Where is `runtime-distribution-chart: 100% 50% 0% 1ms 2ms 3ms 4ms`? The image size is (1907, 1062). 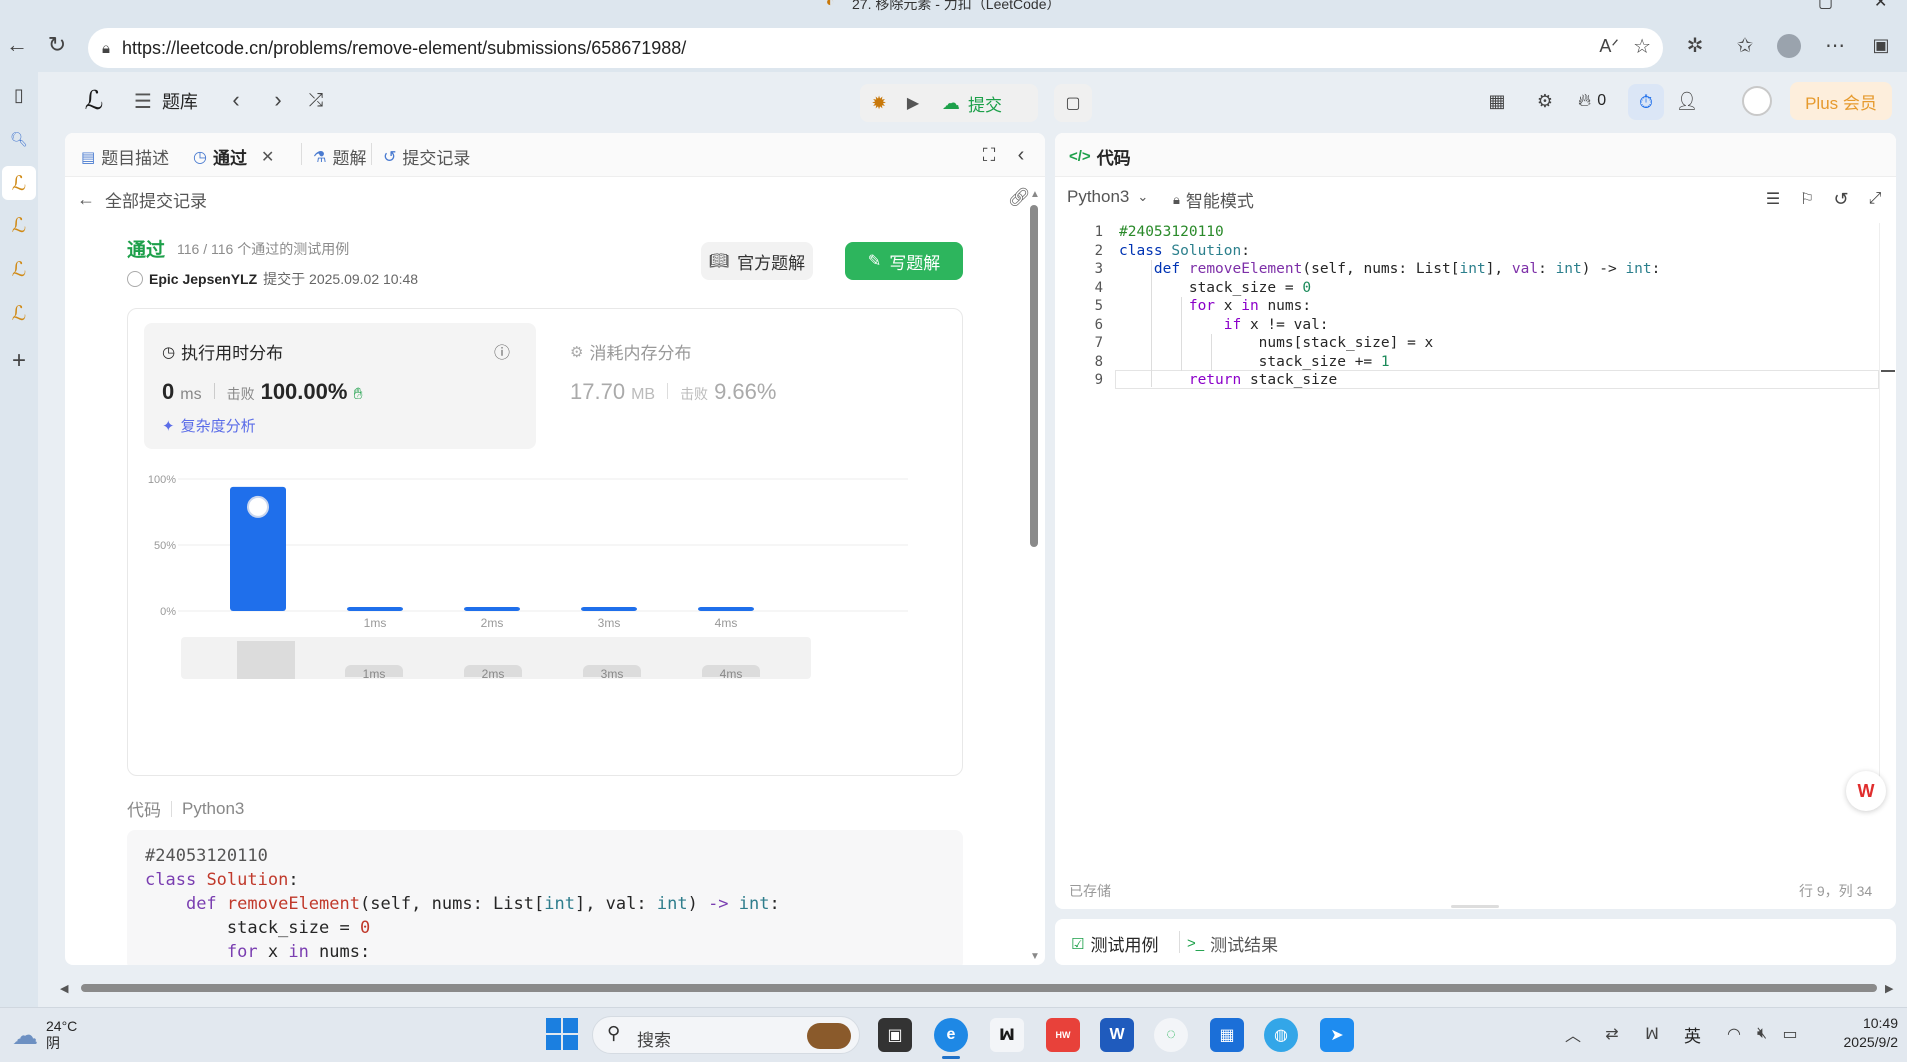
runtime-distribution-chart: 100% 50% 0% 1ms 2ms 3ms 4ms is located at coordinates (546, 559).